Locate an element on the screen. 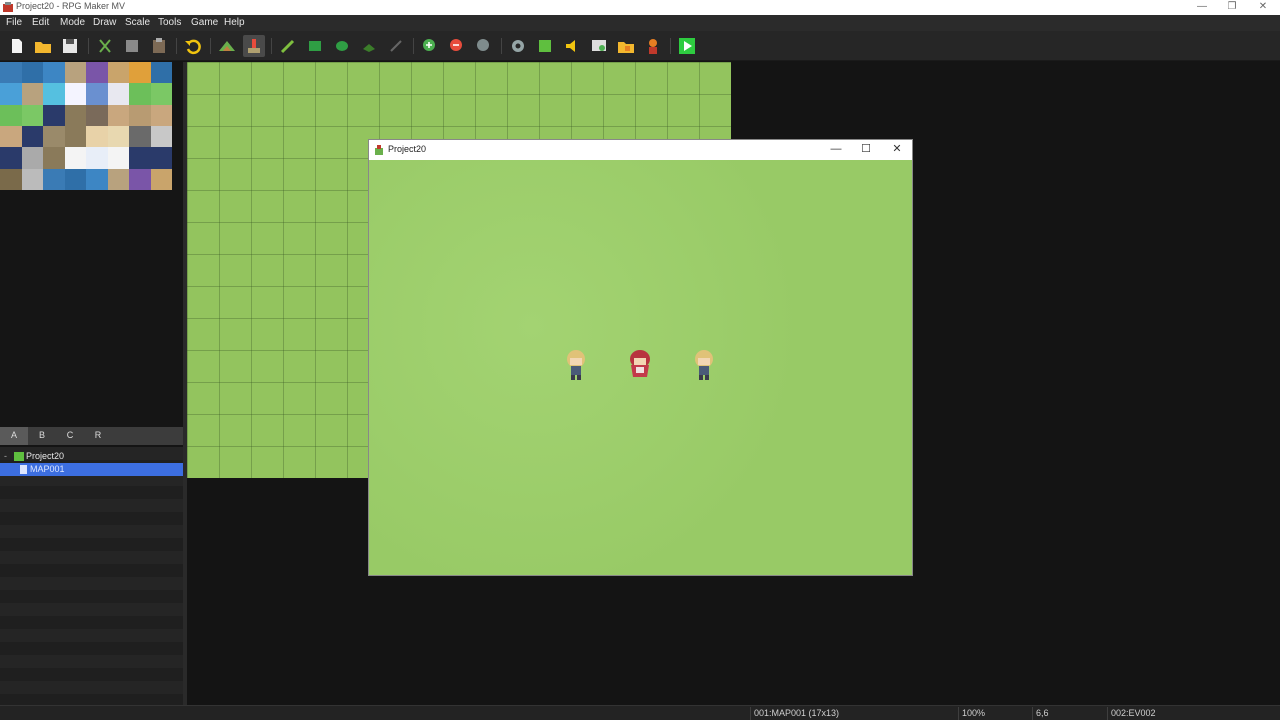 The image size is (1280, 720). playtest-maximize-button: ☐ is located at coordinates (866, 150).